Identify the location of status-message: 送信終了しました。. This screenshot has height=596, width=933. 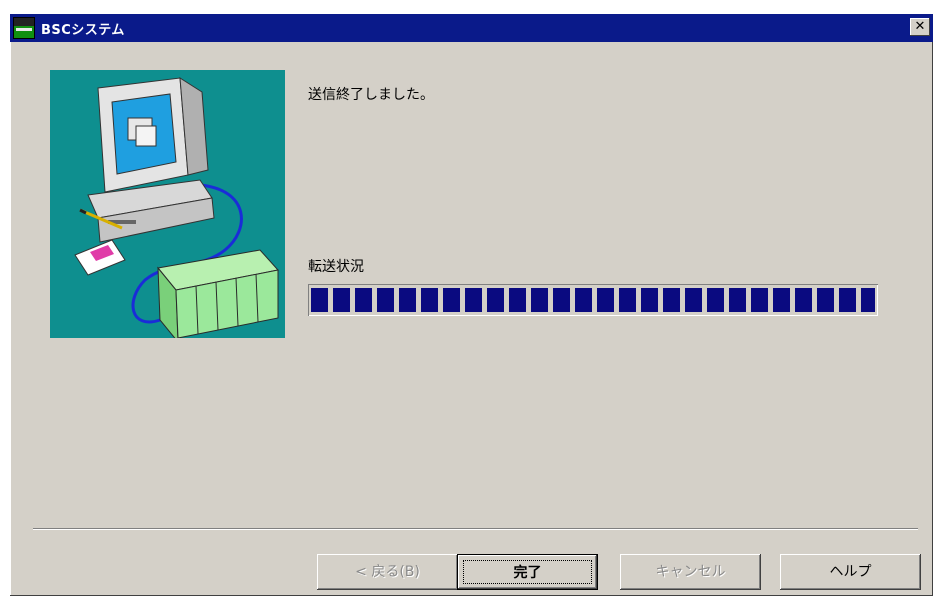
(371, 95).